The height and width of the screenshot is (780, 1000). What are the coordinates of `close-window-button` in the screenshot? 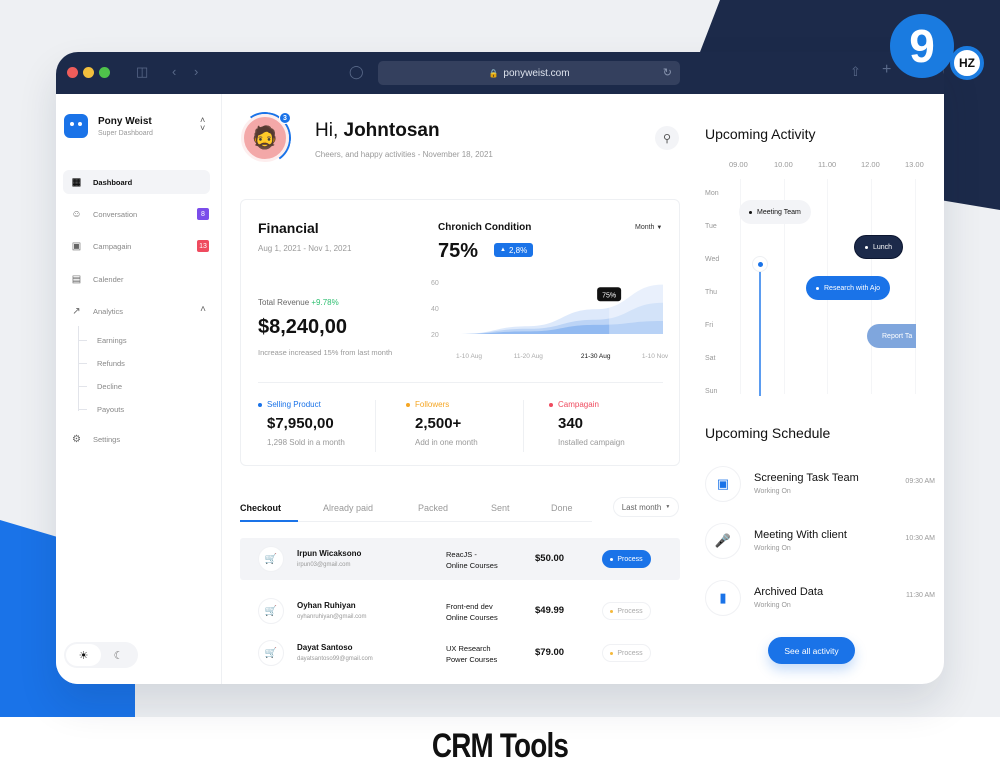 It's located at (72, 72).